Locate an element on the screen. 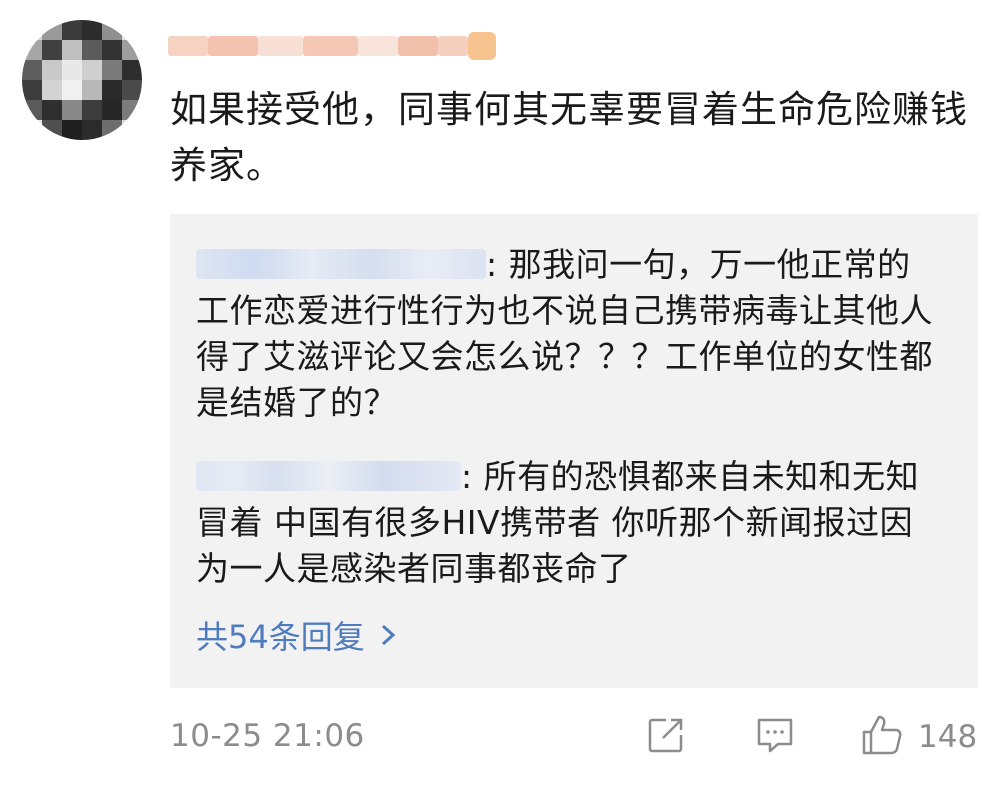  avatar is located at coordinates (82, 80).